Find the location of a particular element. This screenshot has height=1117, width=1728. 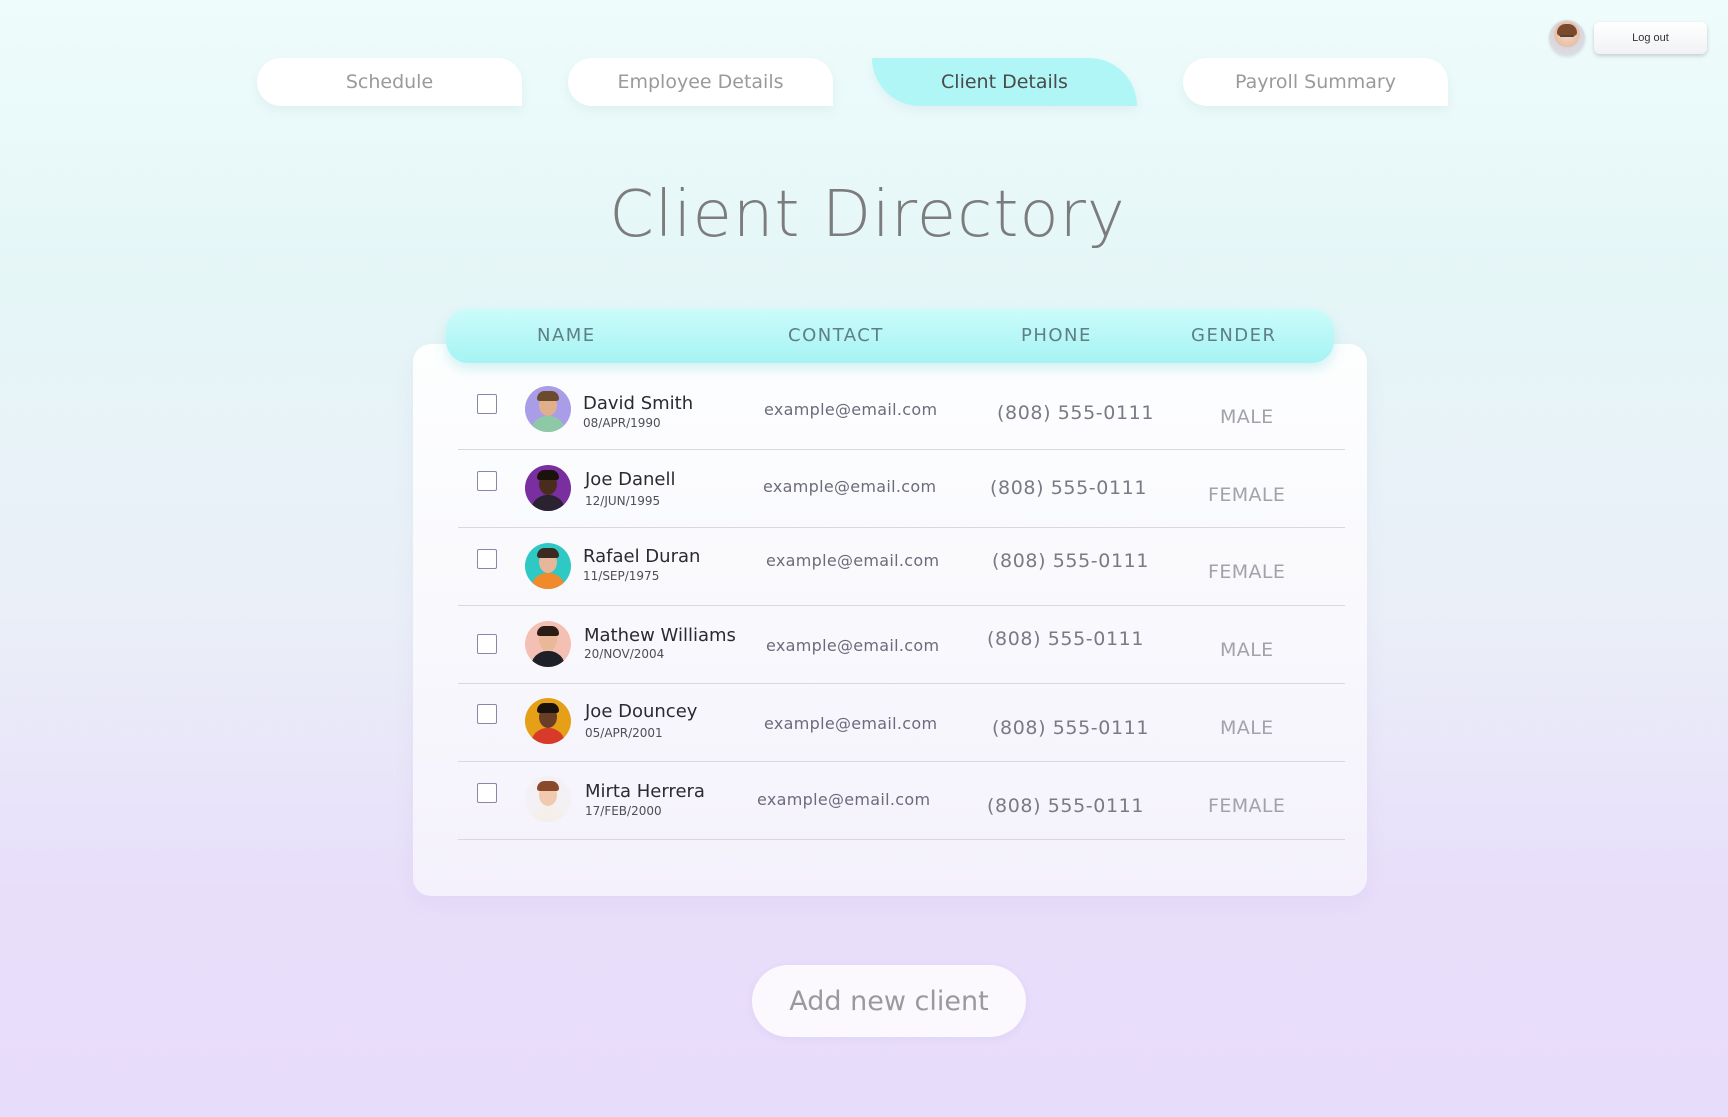

tab-label: Client Details is located at coordinates (1004, 82).